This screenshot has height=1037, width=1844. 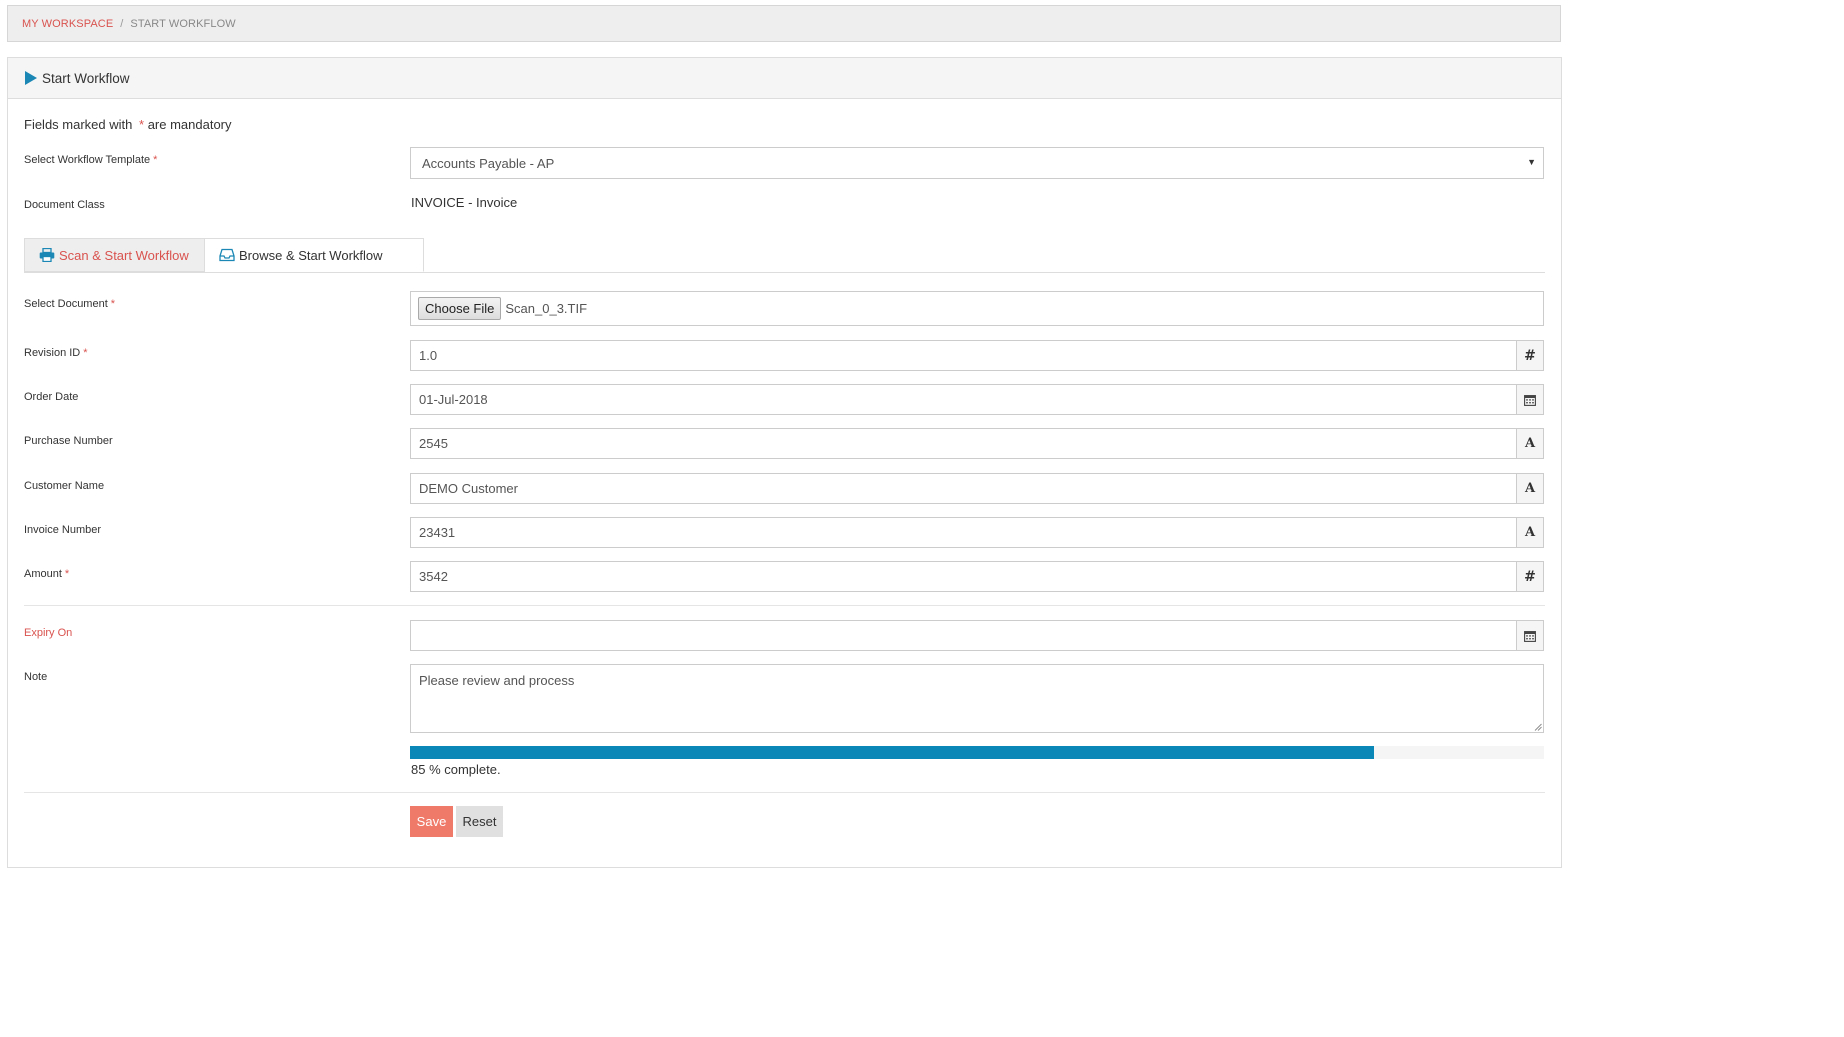 What do you see at coordinates (91, 160) in the screenshot?
I see `workflow-template-label: Select Workflow Template *` at bounding box center [91, 160].